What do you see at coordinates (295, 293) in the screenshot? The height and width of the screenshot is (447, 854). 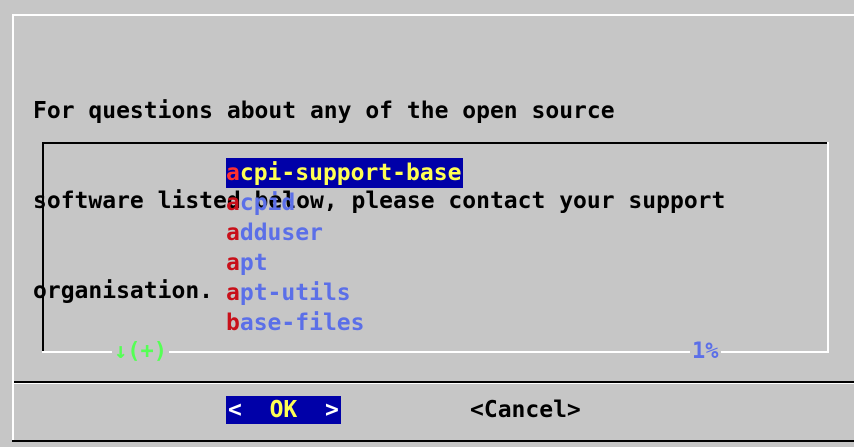 I see `list-item-label: pt-utils` at bounding box center [295, 293].